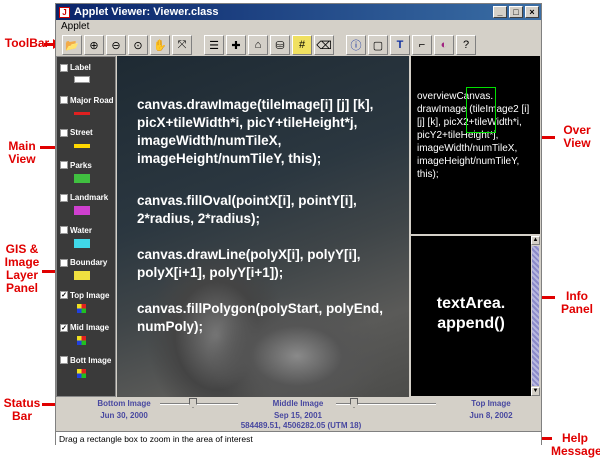  Describe the element at coordinates (466, 45) in the screenshot. I see `help-icon: ?` at that location.